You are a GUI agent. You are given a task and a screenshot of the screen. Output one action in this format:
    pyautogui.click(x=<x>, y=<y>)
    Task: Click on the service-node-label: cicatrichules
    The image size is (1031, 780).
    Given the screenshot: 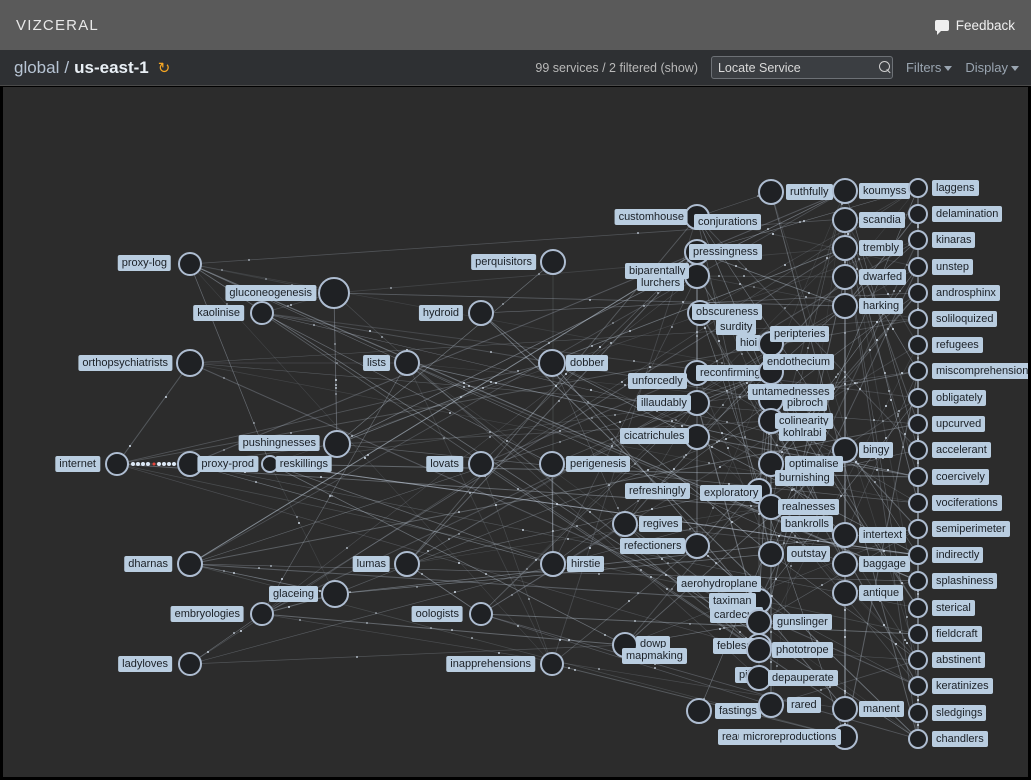 What is the action you would take?
    pyautogui.click(x=654, y=436)
    